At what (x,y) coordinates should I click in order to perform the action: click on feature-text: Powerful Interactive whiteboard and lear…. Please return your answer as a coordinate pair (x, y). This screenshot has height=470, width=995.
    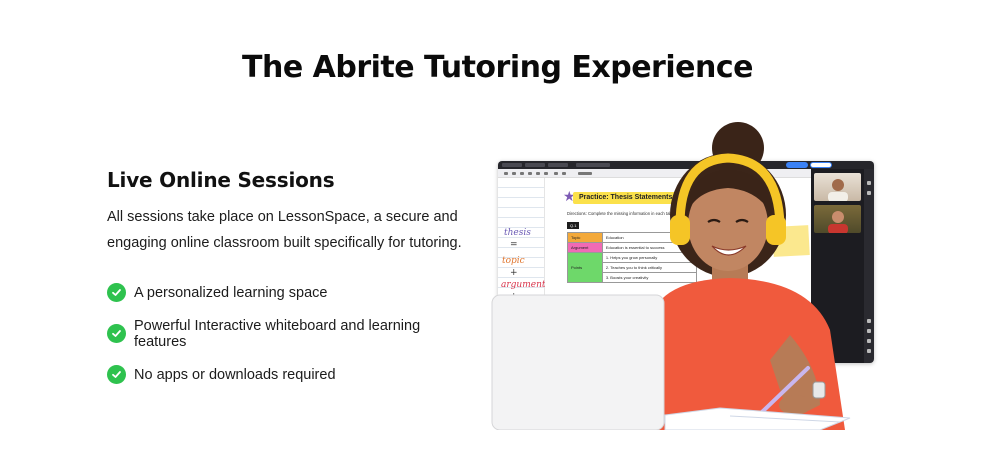
    Looking at the image, I should click on (277, 333).